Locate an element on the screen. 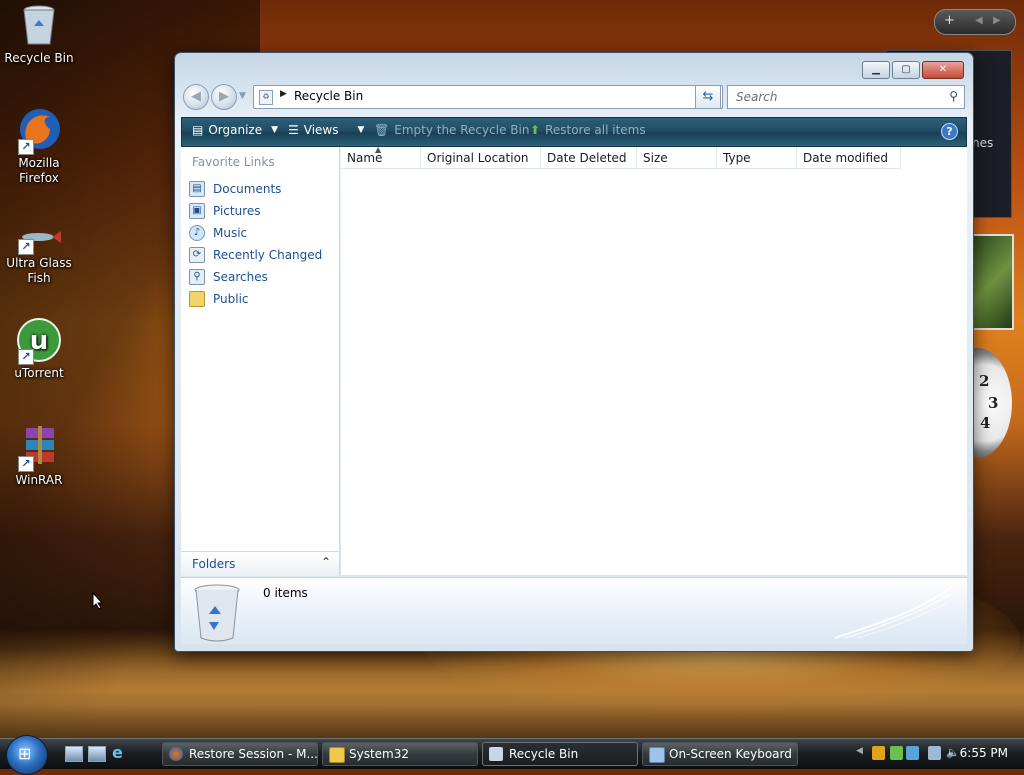 This screenshot has width=1024, height=775. decorative-swoosh-icon is located at coordinates (894, 612).